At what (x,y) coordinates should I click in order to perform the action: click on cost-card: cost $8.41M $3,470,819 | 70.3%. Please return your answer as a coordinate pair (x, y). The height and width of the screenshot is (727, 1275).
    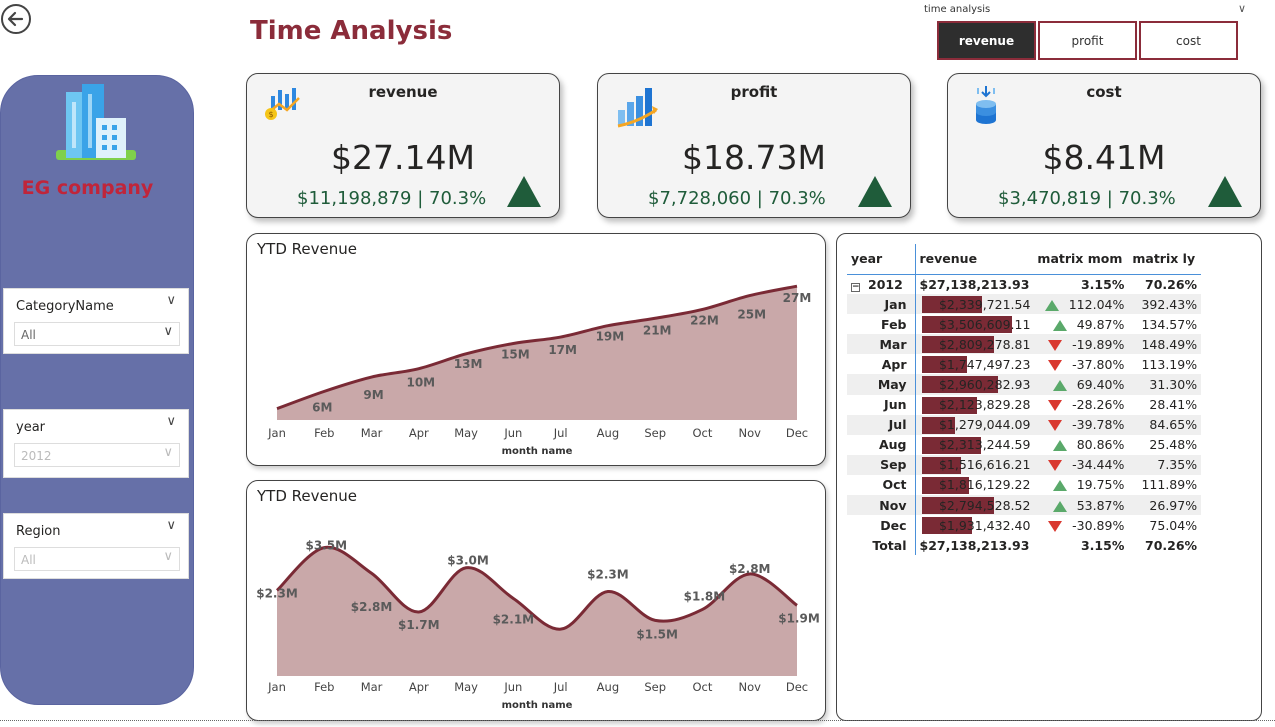
    Looking at the image, I should click on (1104, 145).